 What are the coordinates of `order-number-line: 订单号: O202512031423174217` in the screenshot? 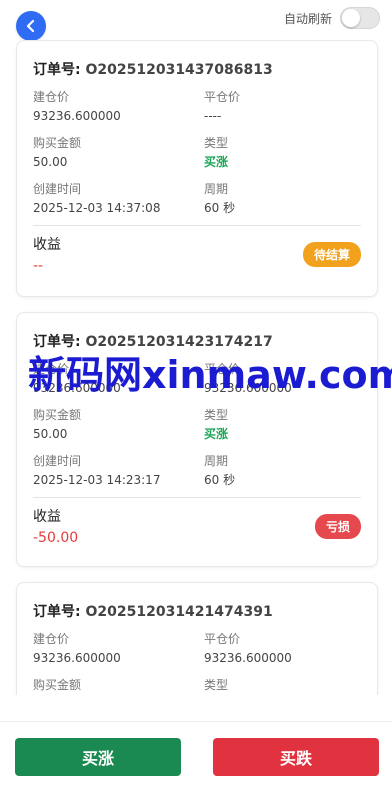 It's located at (197, 341).